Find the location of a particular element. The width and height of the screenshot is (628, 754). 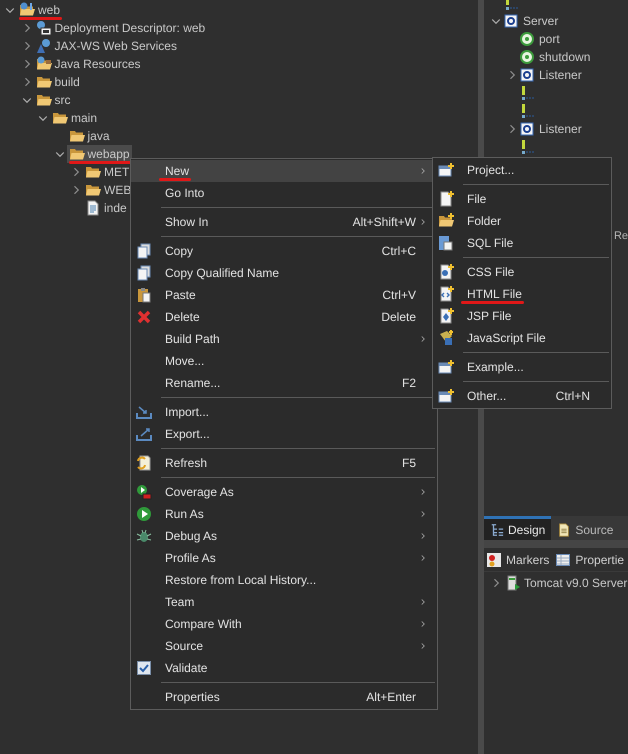

tree-item: JAX-WS Web Services is located at coordinates (106, 46).